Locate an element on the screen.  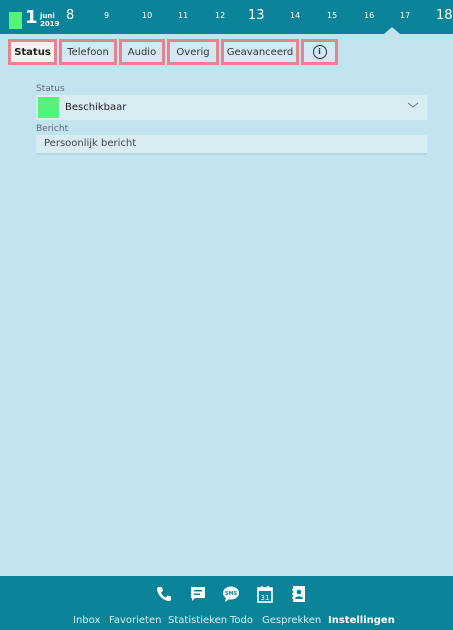
calendar-day-label: 31 is located at coordinates (265, 598).